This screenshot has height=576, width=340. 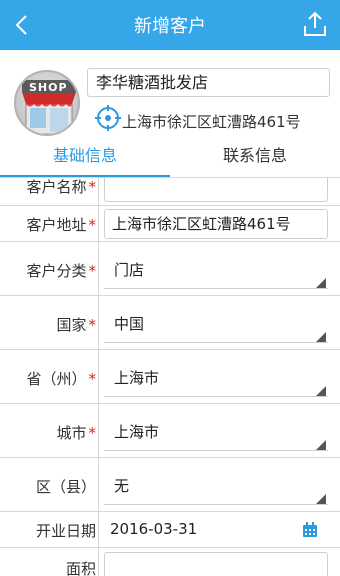 What do you see at coordinates (315, 24) in the screenshot?
I see `share-upload-icon` at bounding box center [315, 24].